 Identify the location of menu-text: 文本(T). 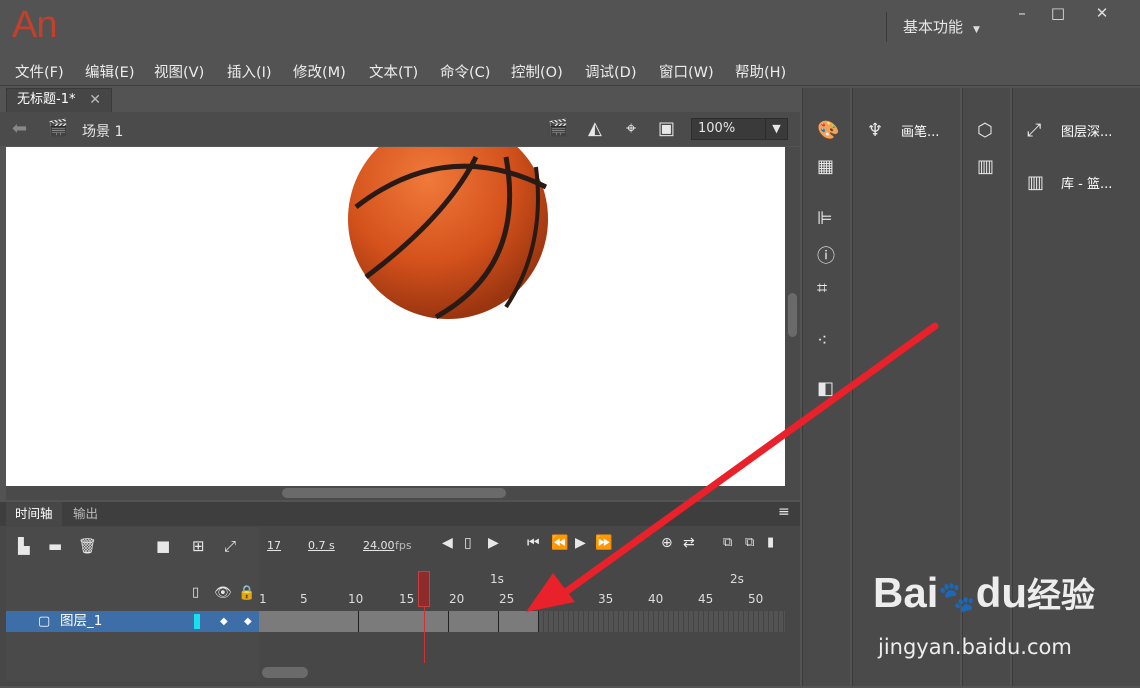
(393, 71).